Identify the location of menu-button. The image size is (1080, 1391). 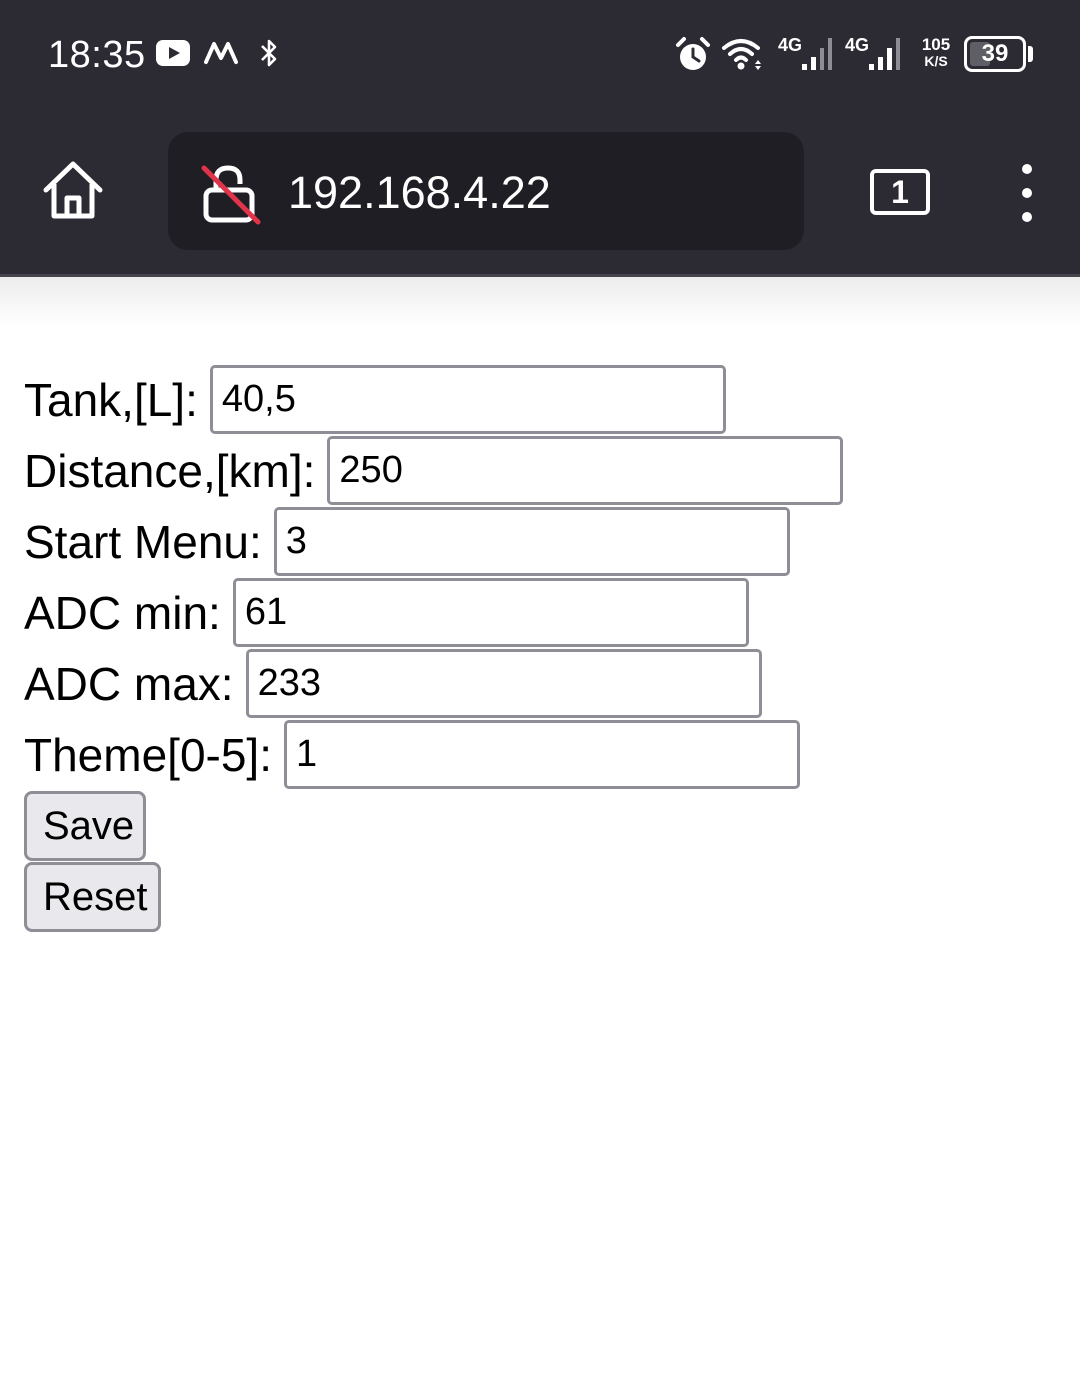
(1028, 193).